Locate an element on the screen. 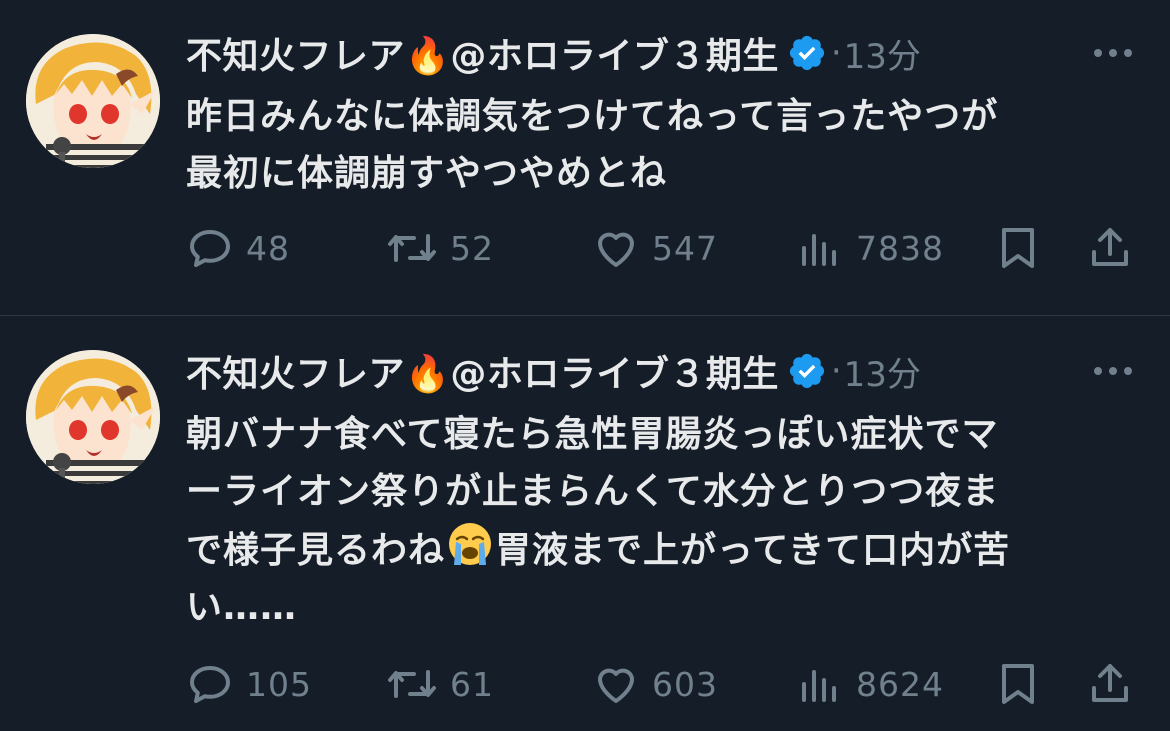 This screenshot has width=1170, height=731. reply-count: 48 is located at coordinates (268, 248).